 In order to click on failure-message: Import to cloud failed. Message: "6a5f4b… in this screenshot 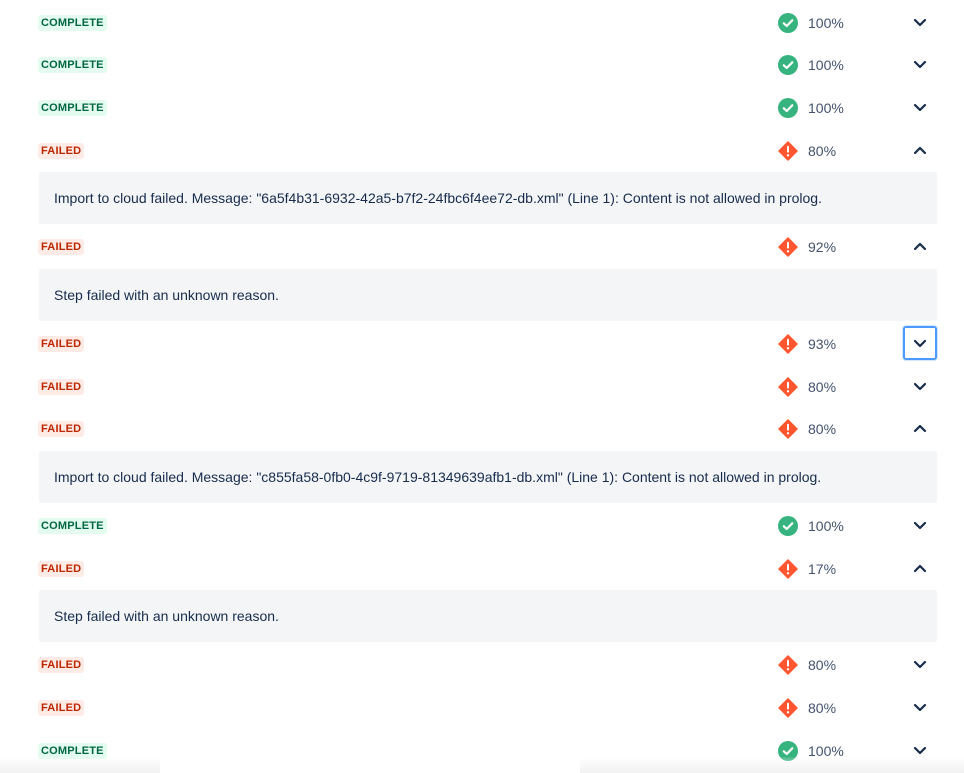, I will do `click(488, 198)`.